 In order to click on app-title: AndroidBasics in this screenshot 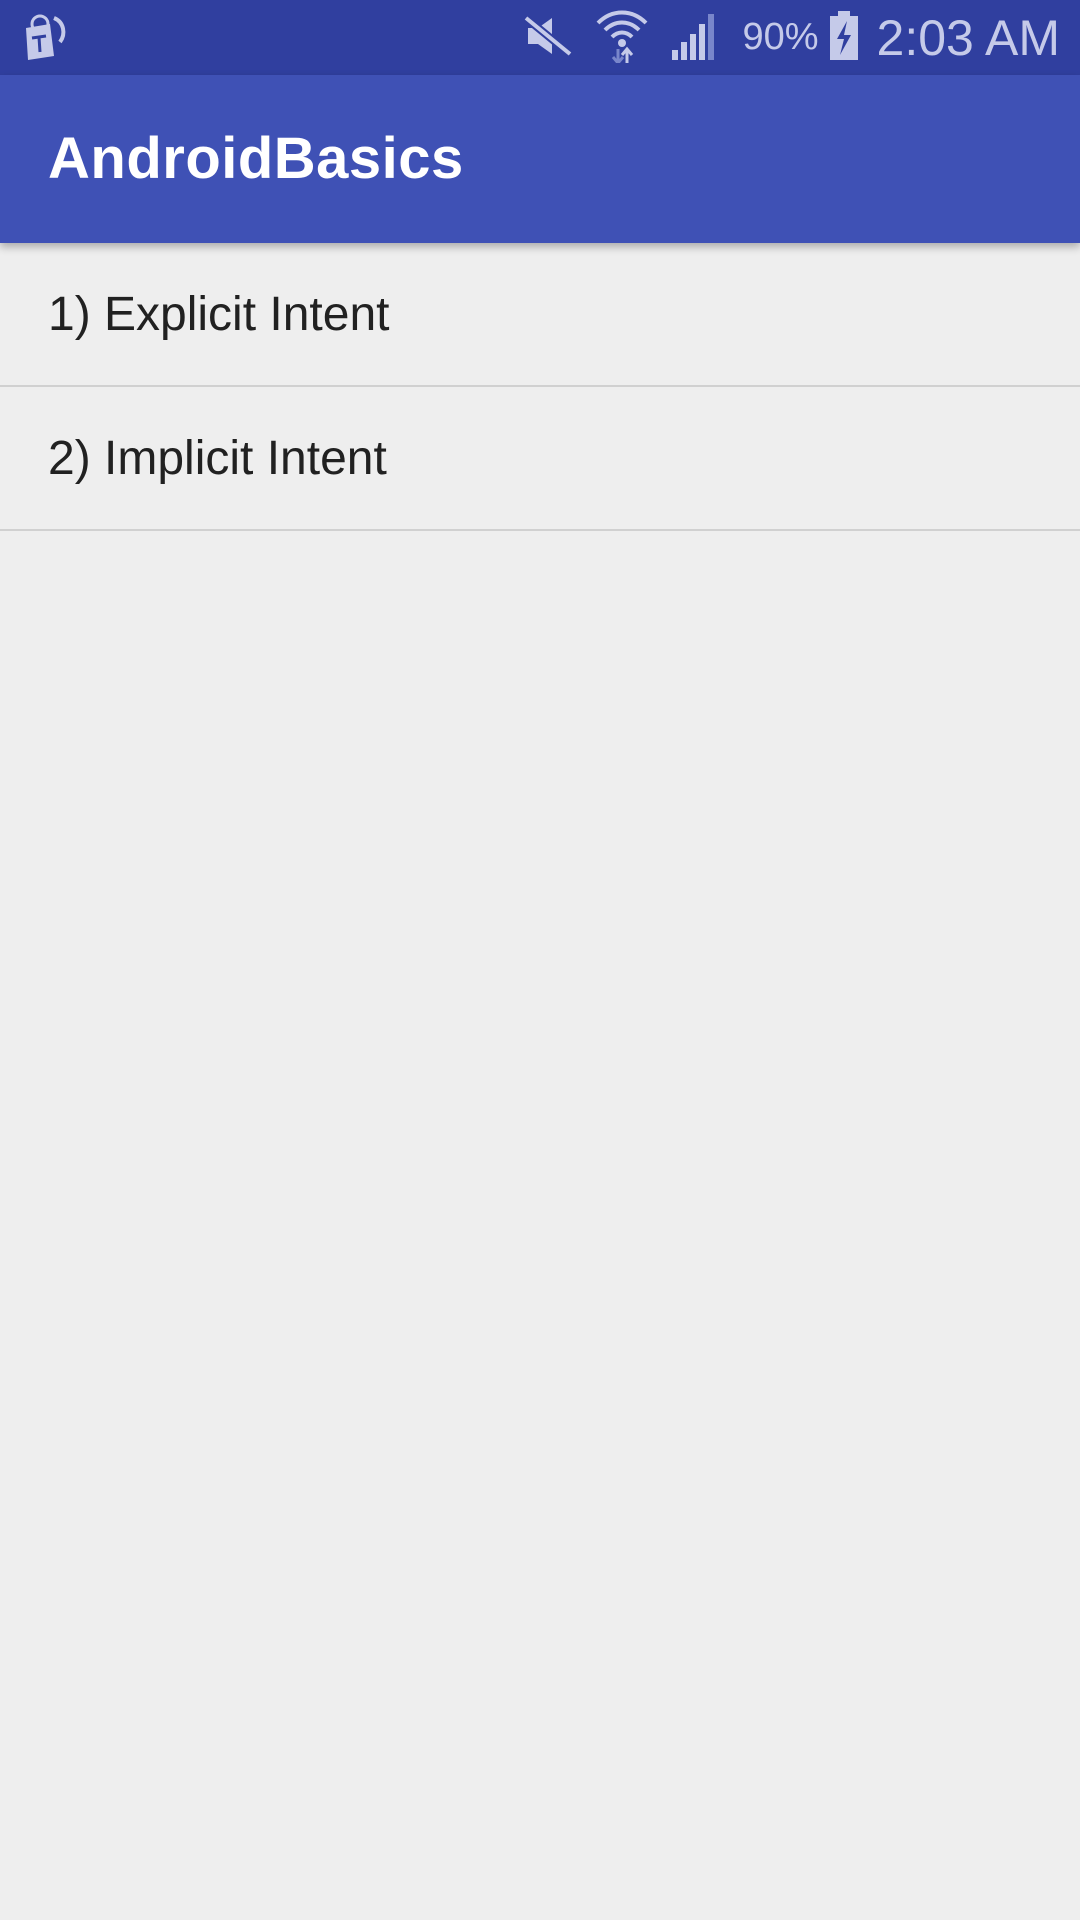, I will do `click(256, 158)`.